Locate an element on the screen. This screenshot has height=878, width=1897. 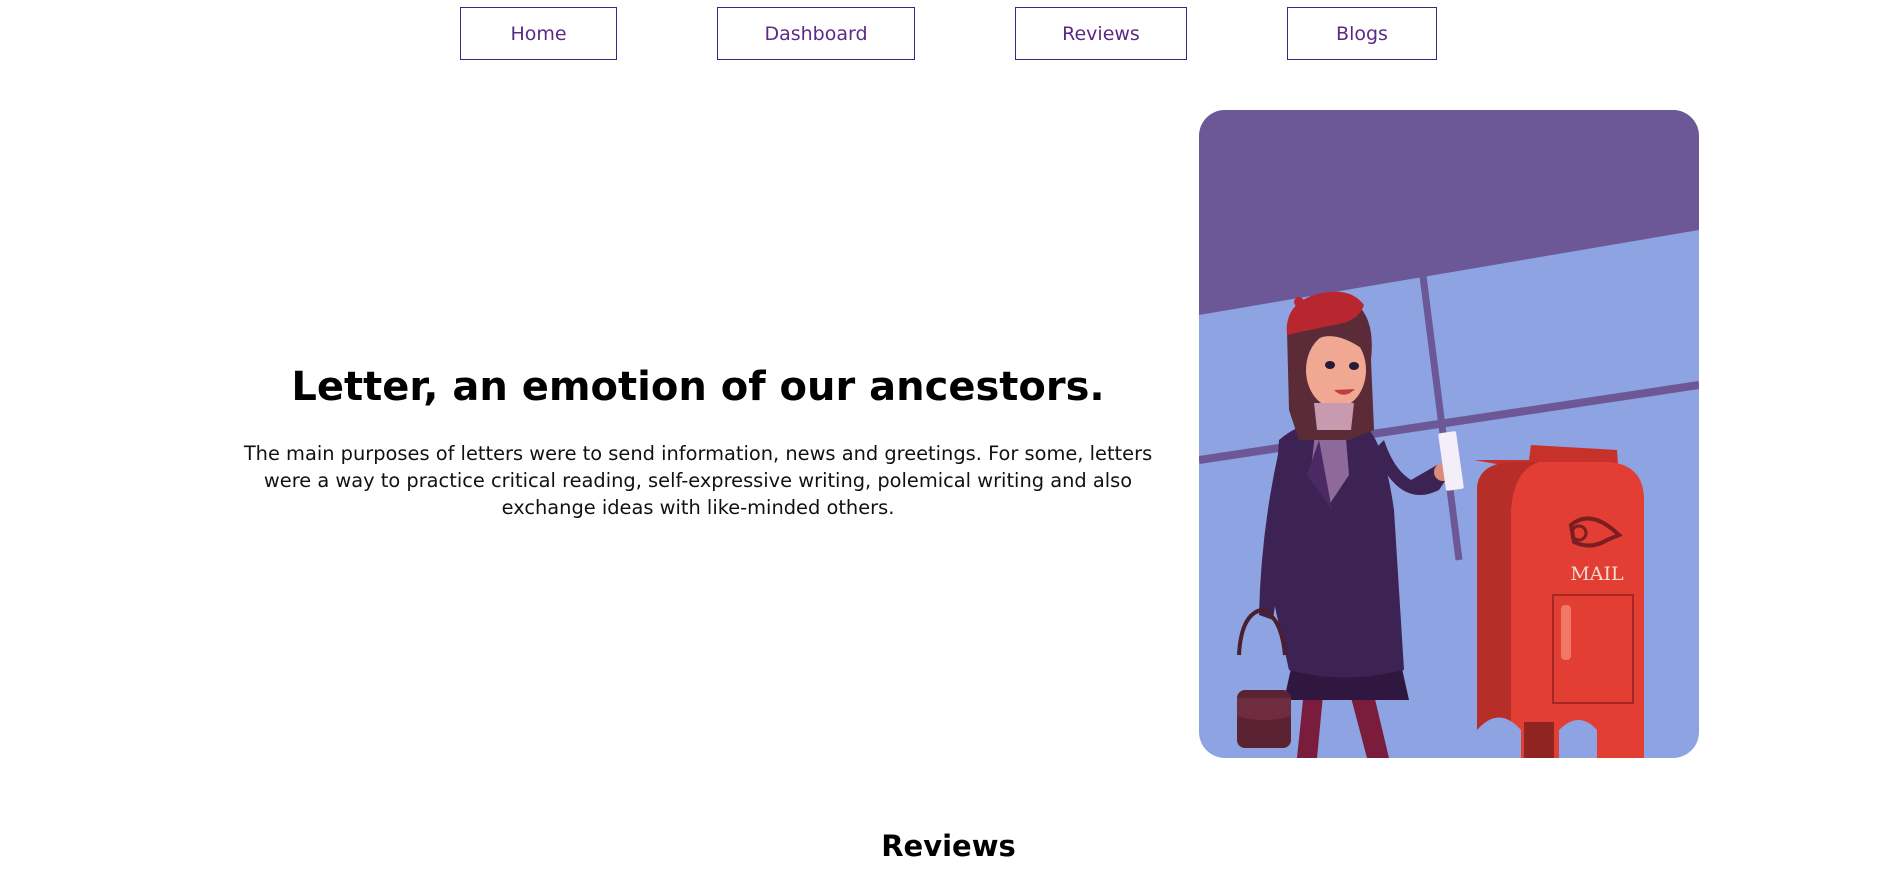
nav-blogs-button: Blogs is located at coordinates (1362, 33).